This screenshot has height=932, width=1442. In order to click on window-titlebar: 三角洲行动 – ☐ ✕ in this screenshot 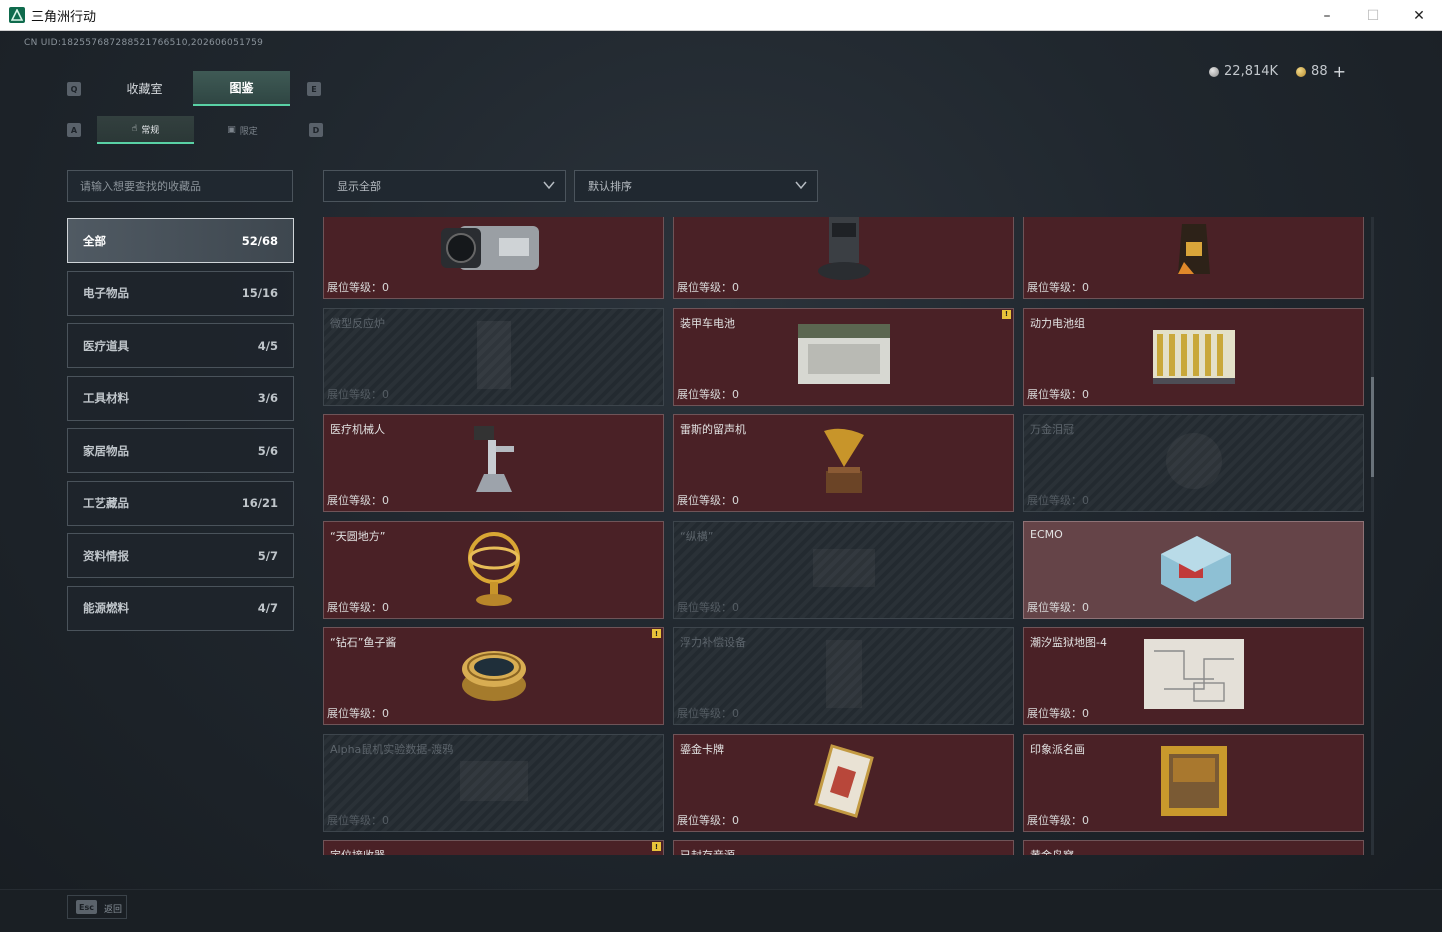, I will do `click(721, 15)`.